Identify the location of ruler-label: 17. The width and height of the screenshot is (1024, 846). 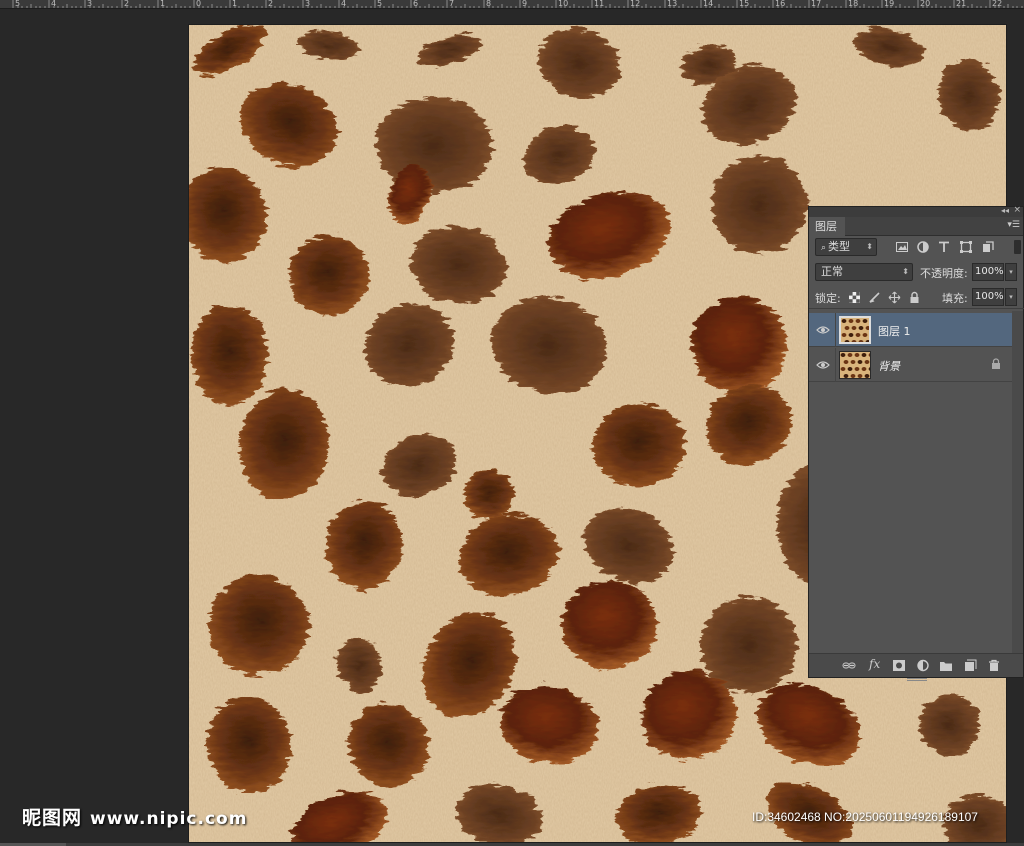
(816, 4).